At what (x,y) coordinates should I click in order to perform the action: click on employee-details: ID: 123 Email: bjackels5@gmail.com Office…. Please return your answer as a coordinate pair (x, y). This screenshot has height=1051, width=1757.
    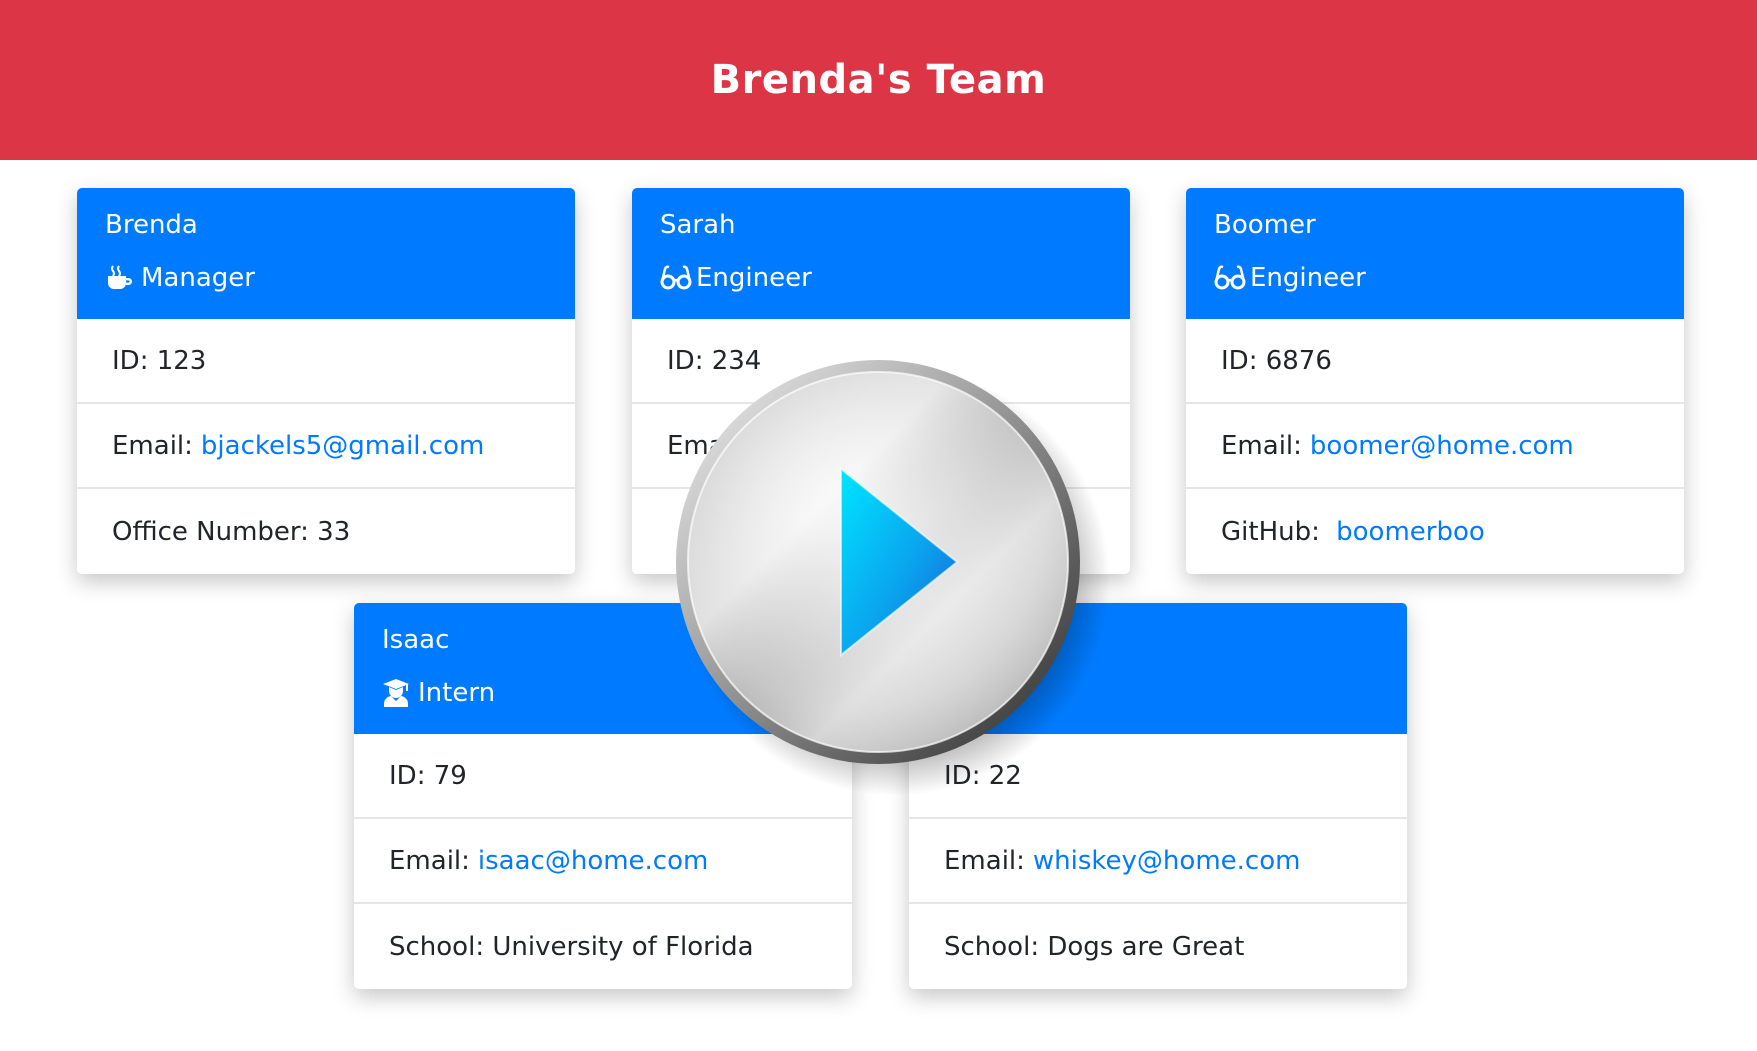
    Looking at the image, I should click on (326, 446).